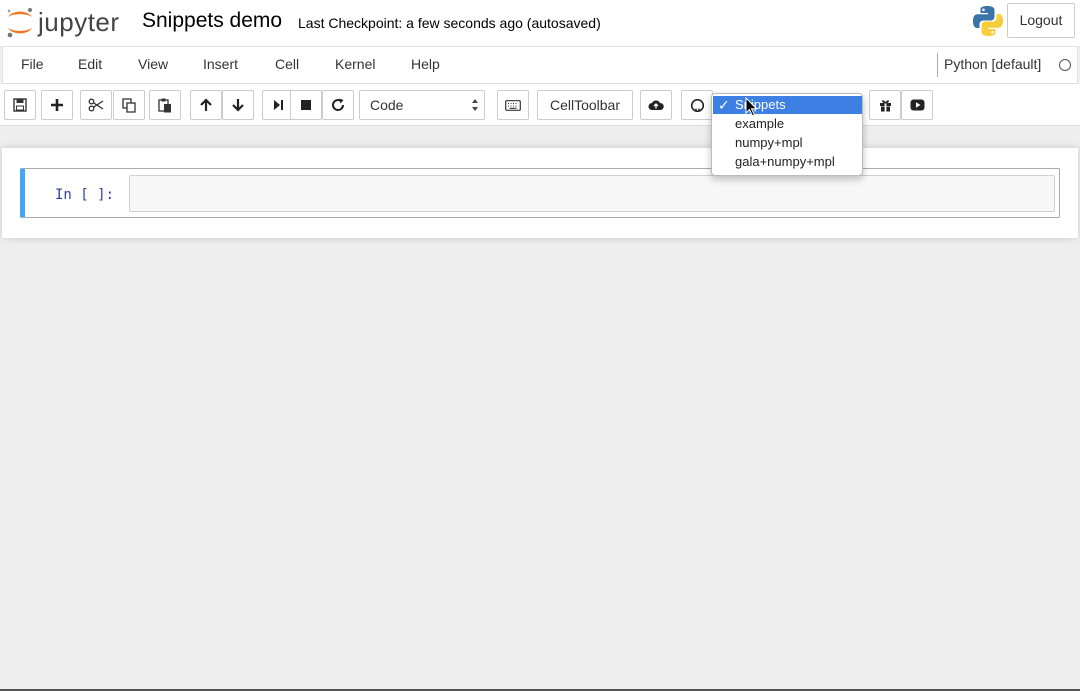  Describe the element at coordinates (425, 64) in the screenshot. I see `menu-help: Help` at that location.